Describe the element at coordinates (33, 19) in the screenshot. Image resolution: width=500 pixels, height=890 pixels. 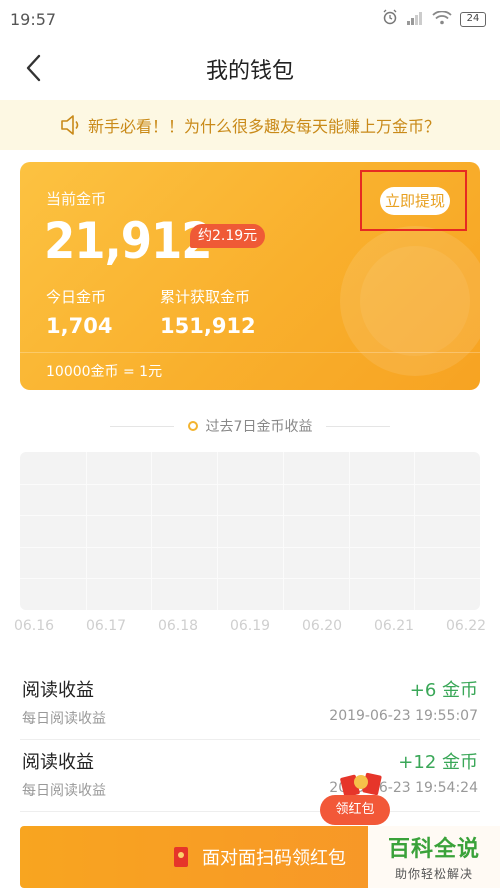
I see `status-time: 19:57` at that location.